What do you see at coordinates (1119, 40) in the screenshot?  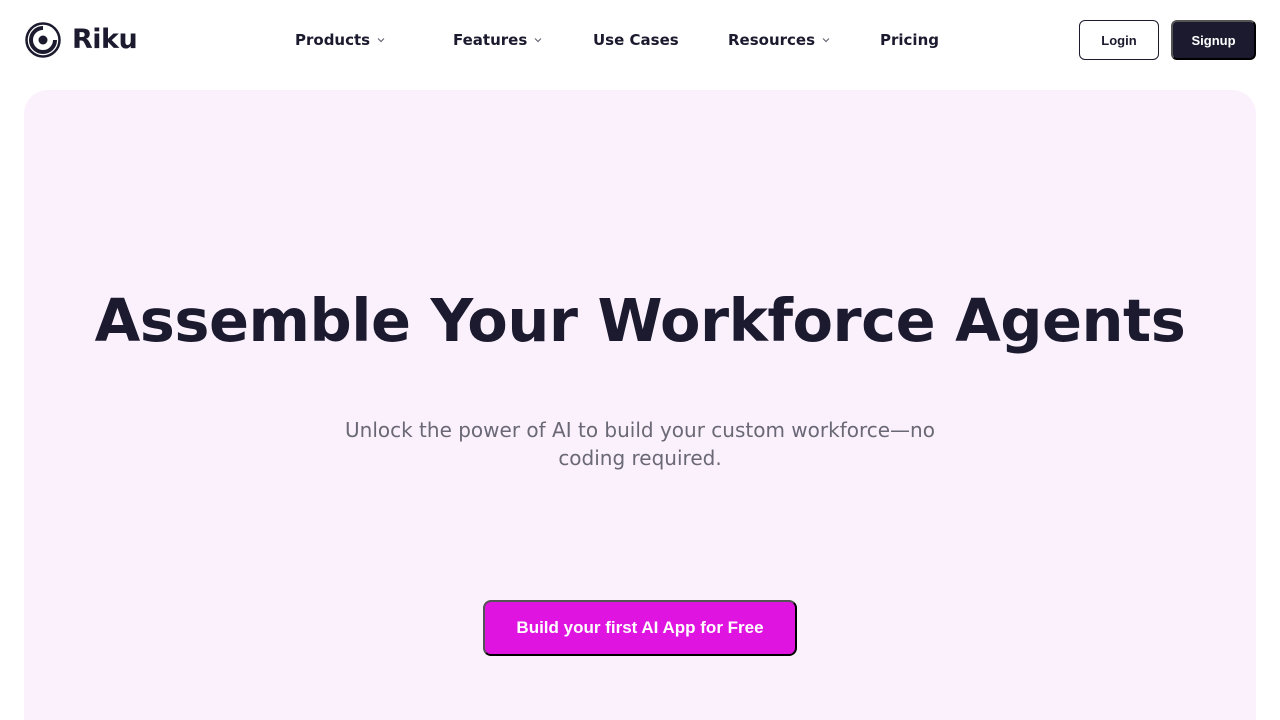 I see `login-button: Login` at bounding box center [1119, 40].